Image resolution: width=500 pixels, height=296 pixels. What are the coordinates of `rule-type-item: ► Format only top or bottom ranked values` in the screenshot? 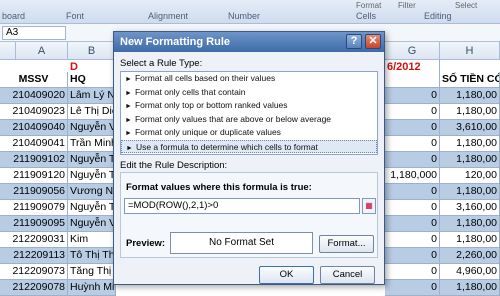 It's located at (249, 106).